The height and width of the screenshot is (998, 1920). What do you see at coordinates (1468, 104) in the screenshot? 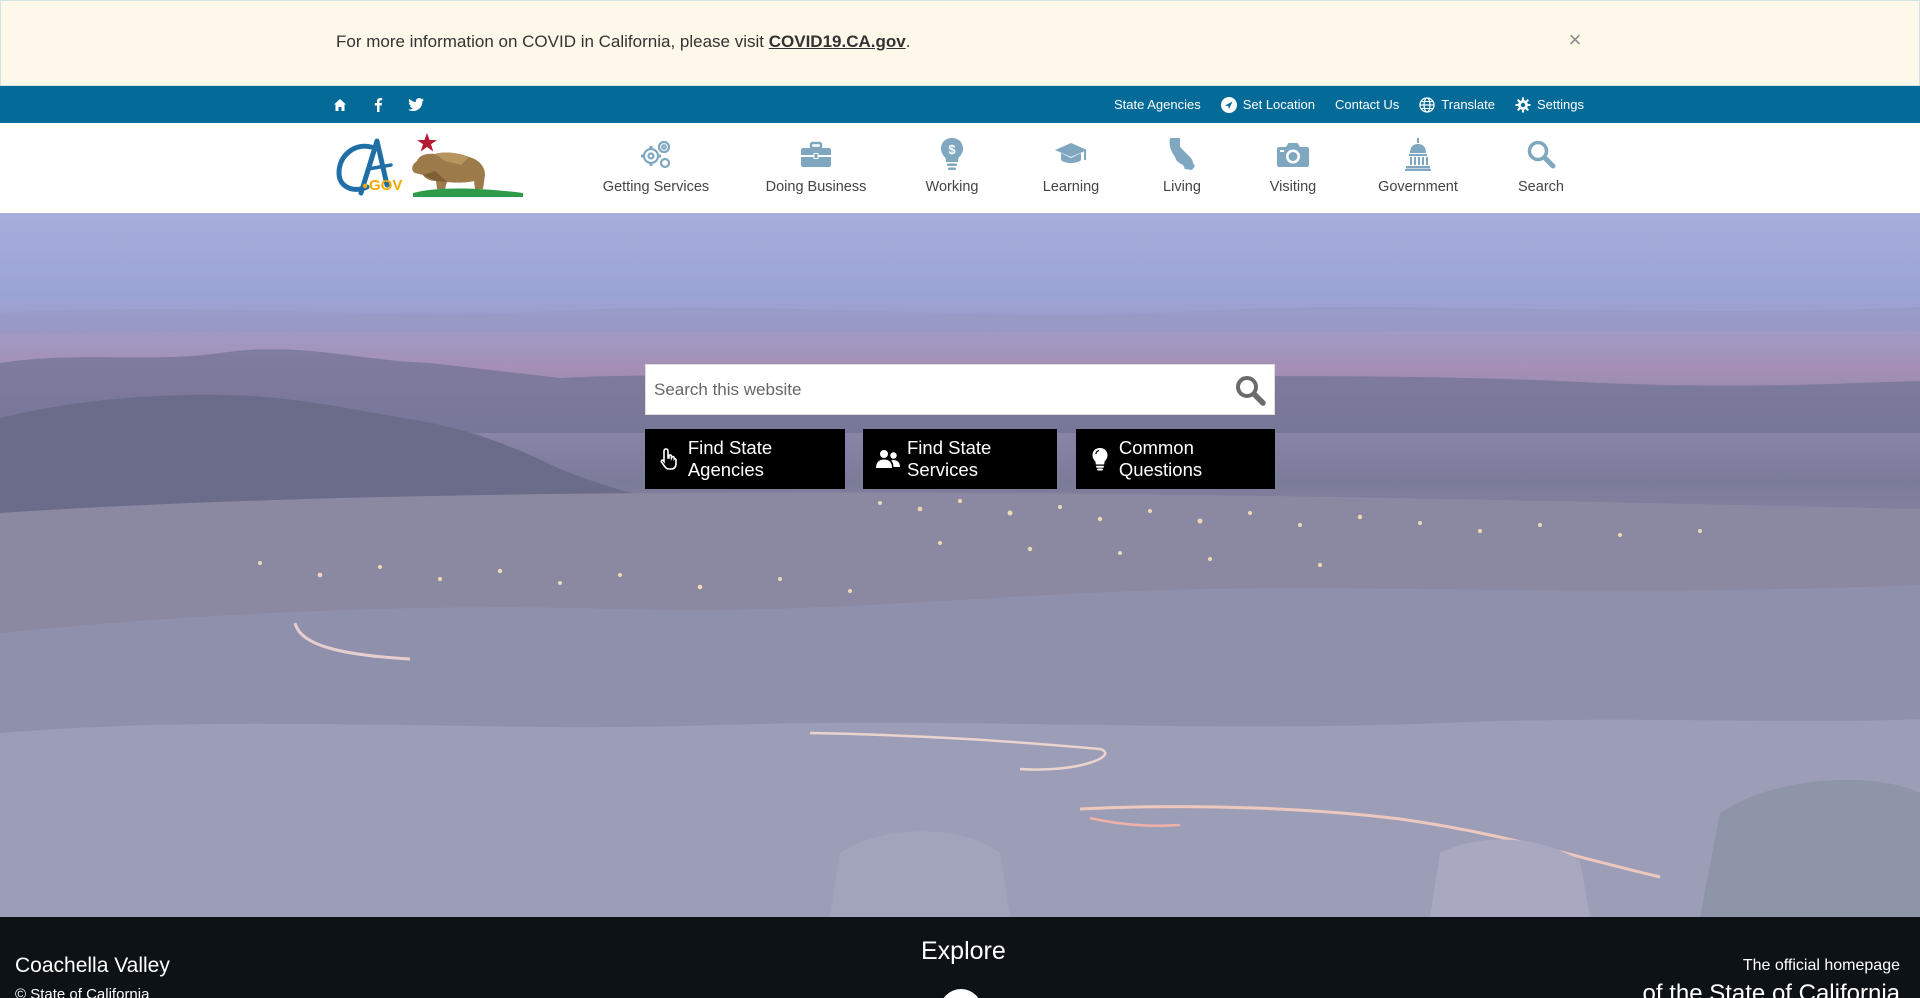
I see `translate-label: Translate` at bounding box center [1468, 104].